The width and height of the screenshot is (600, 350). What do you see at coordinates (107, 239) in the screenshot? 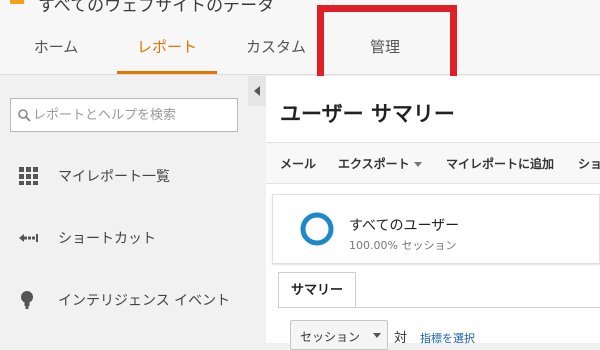
I see `sidebar-item-shortcuts-label: ショートカット` at bounding box center [107, 239].